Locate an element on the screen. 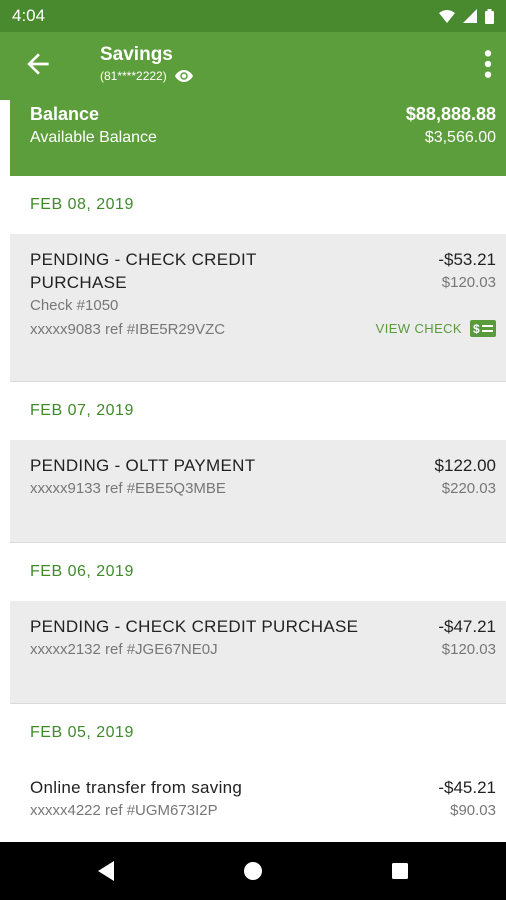  back-nav-icon is located at coordinates (106, 871).